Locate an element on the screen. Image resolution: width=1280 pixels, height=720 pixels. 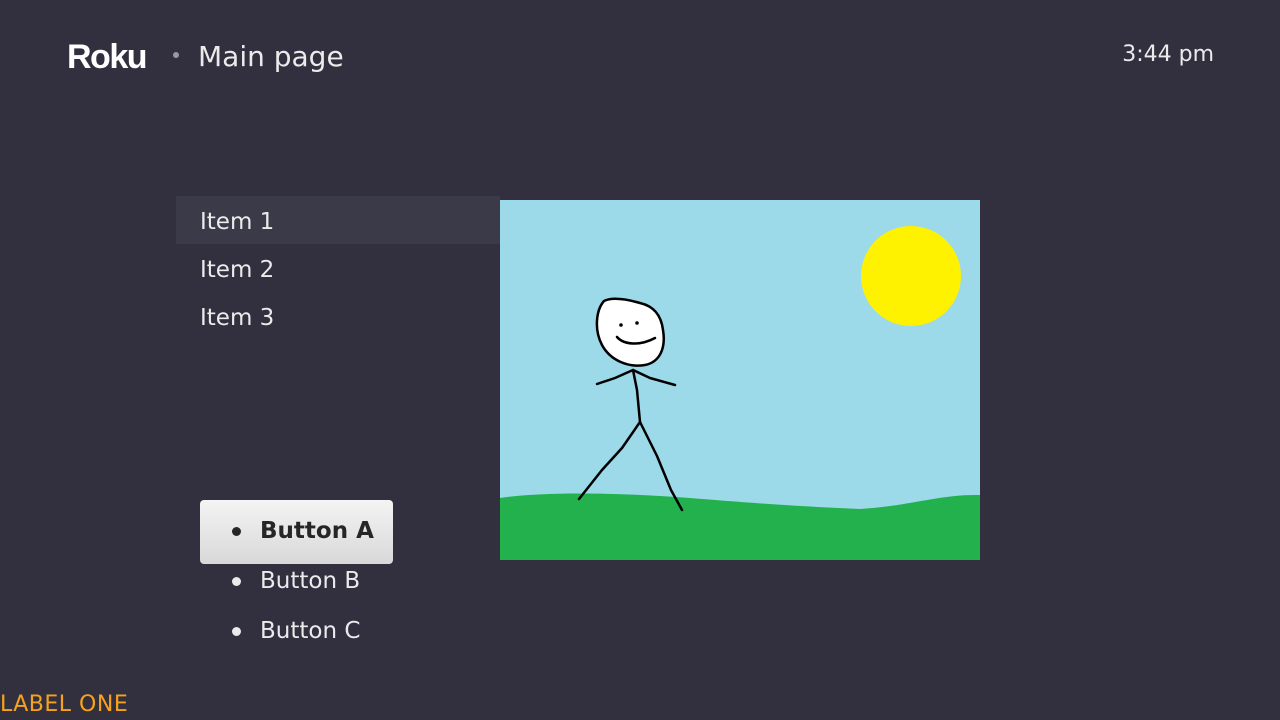
stick-figure-right-eye is located at coordinates (637, 323).